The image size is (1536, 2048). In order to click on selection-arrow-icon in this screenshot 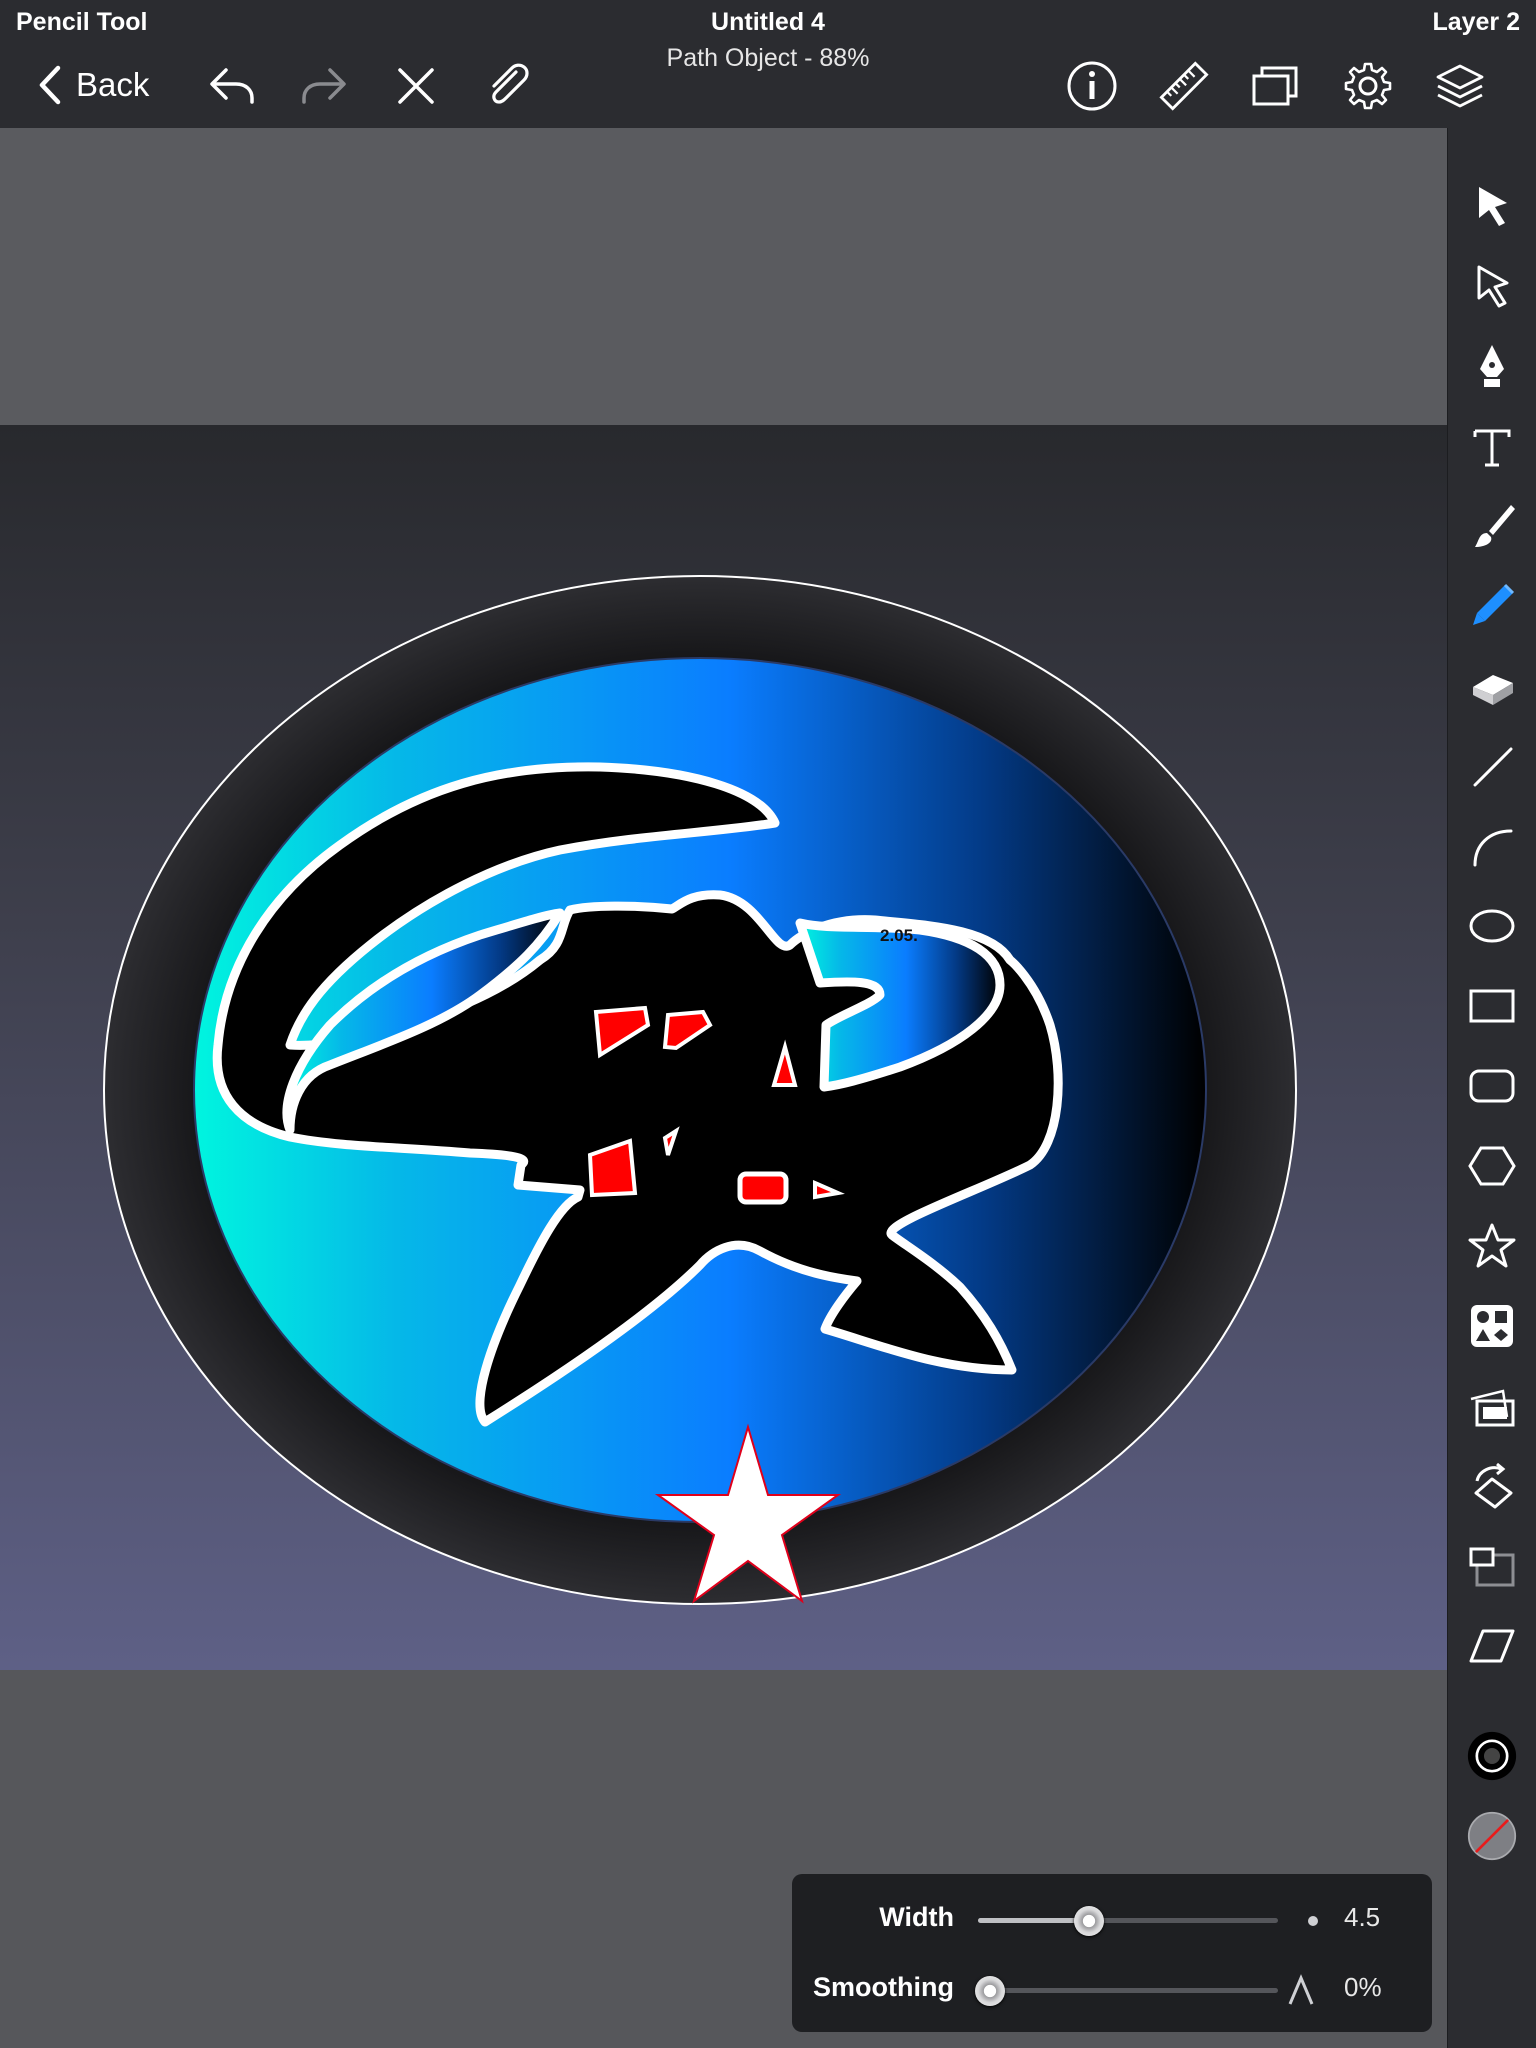, I will do `click(1493, 206)`.